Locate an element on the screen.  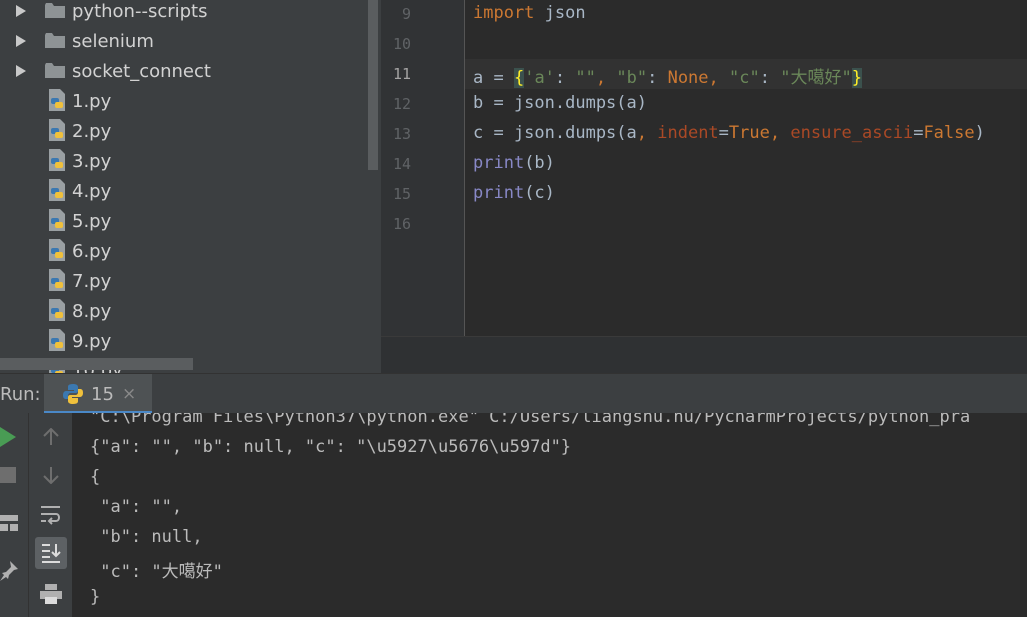
tree-item-python-scripts: python--scripts is located at coordinates (190, 13).